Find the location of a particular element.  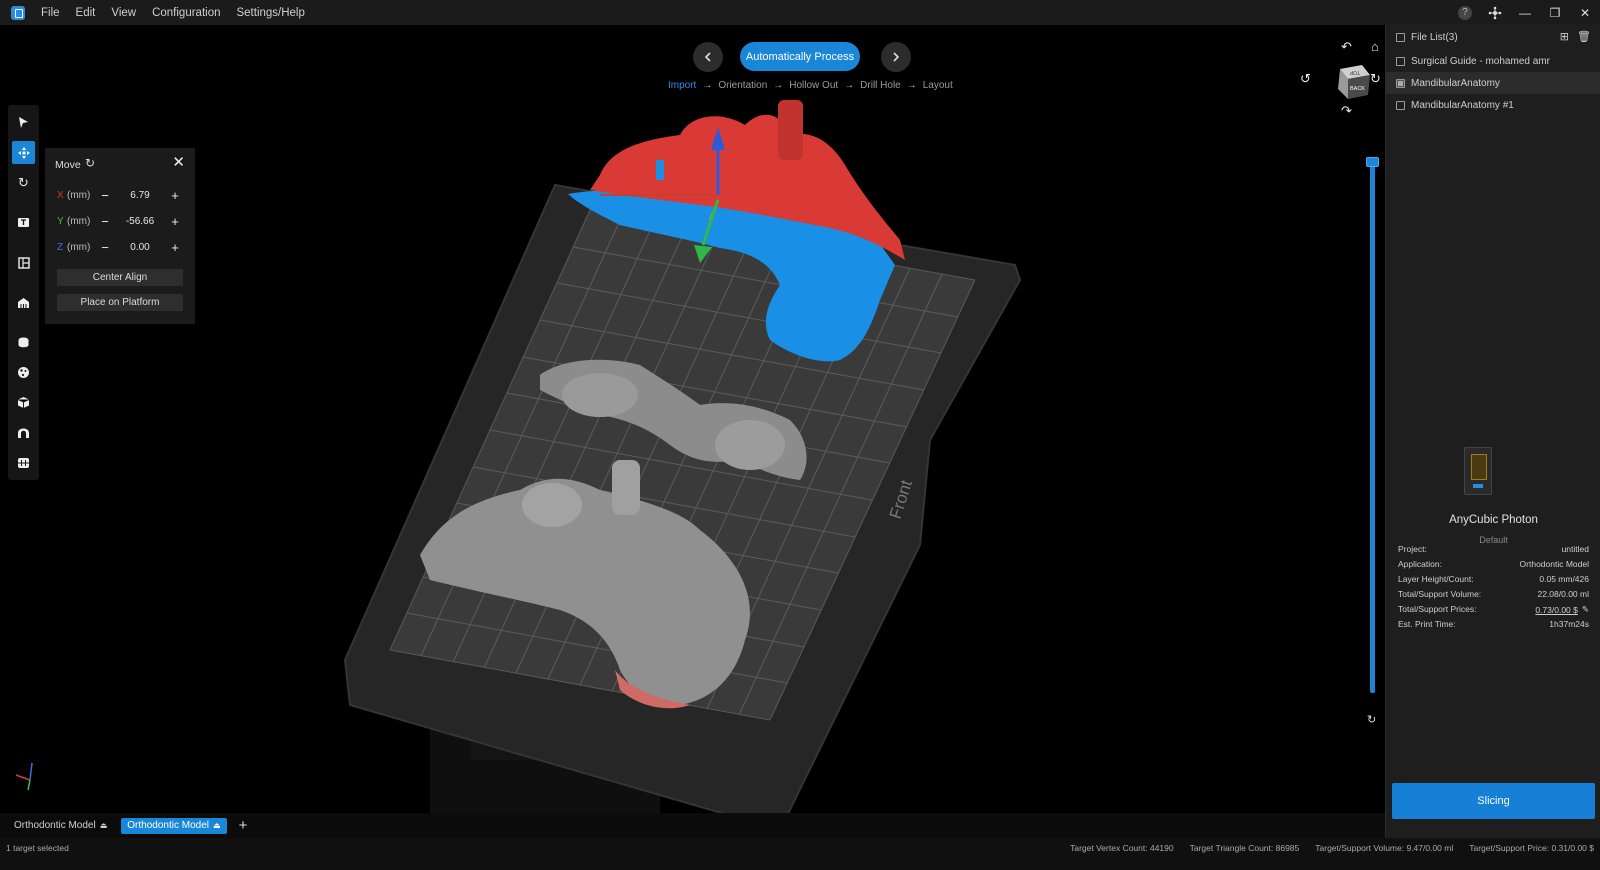

nav-cube-back-label: BACK is located at coordinates (1357, 89).